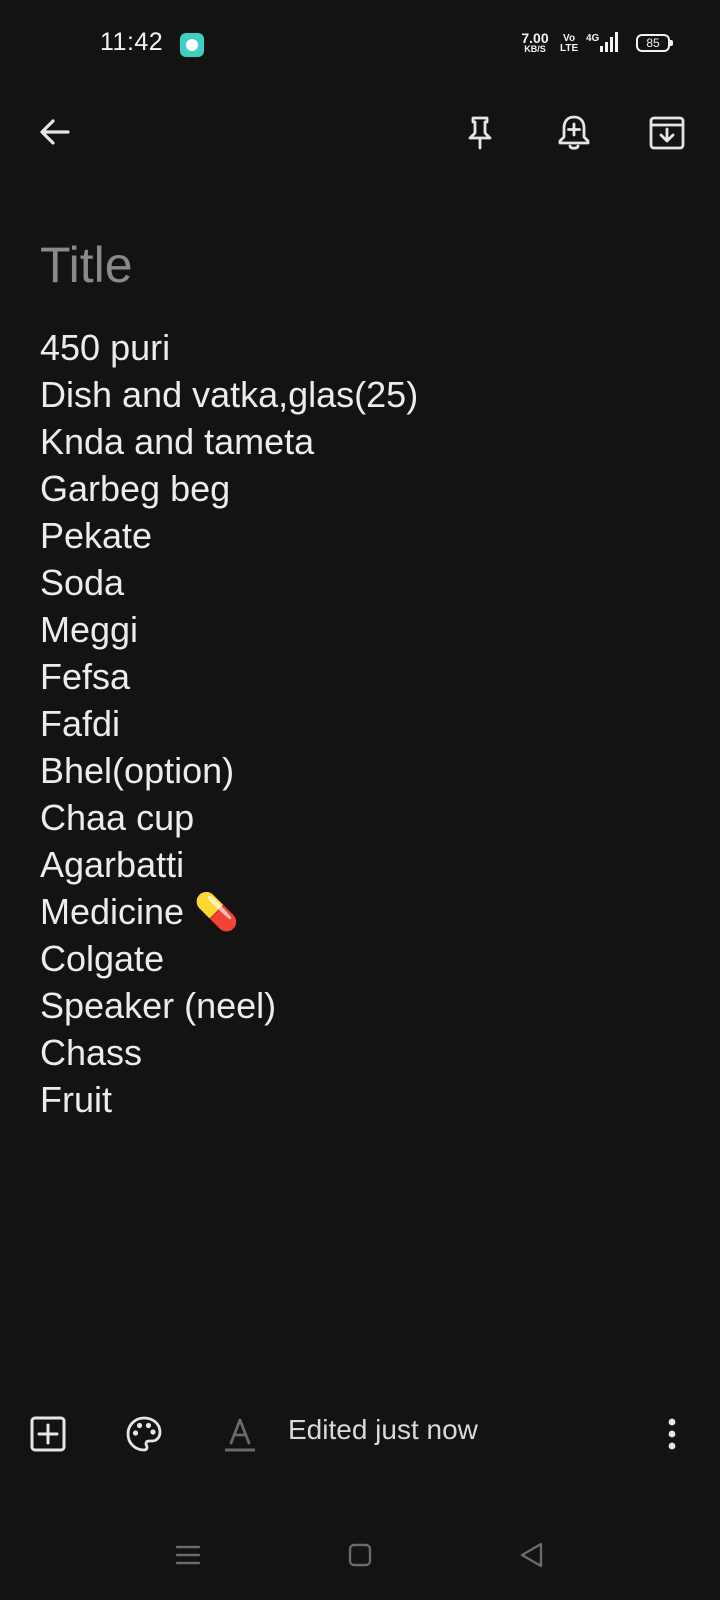 The height and width of the screenshot is (1600, 720). I want to click on note-line: Chaa cup, so click(360, 817).